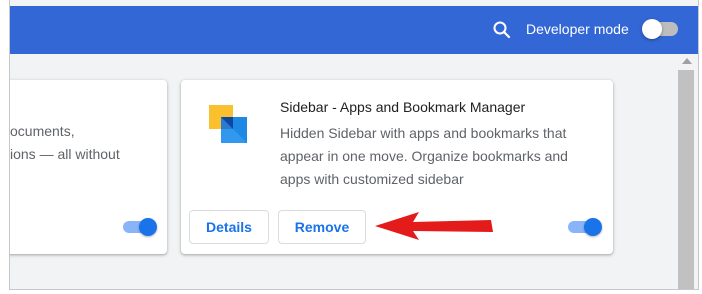  I want to click on details-button: Details, so click(229, 227).